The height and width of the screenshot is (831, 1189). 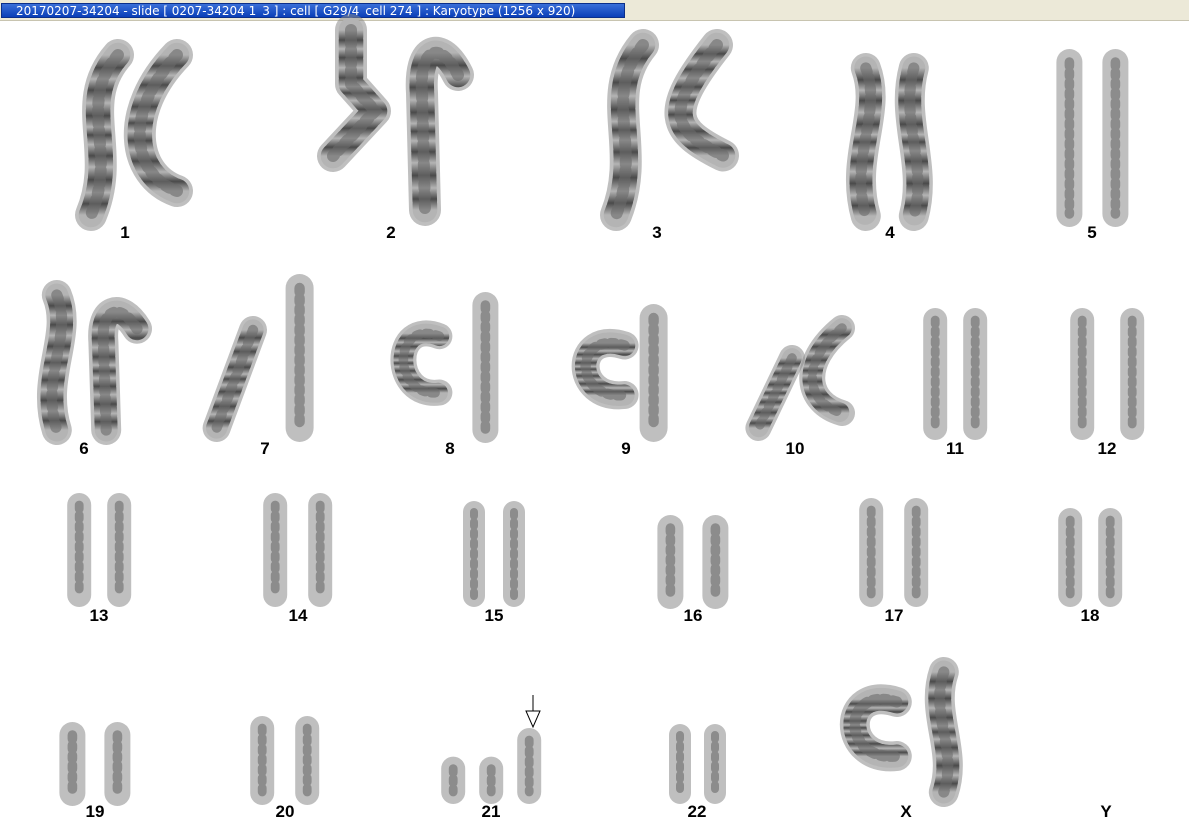 I want to click on chromosome-2-svg, so click(x=395, y=120).